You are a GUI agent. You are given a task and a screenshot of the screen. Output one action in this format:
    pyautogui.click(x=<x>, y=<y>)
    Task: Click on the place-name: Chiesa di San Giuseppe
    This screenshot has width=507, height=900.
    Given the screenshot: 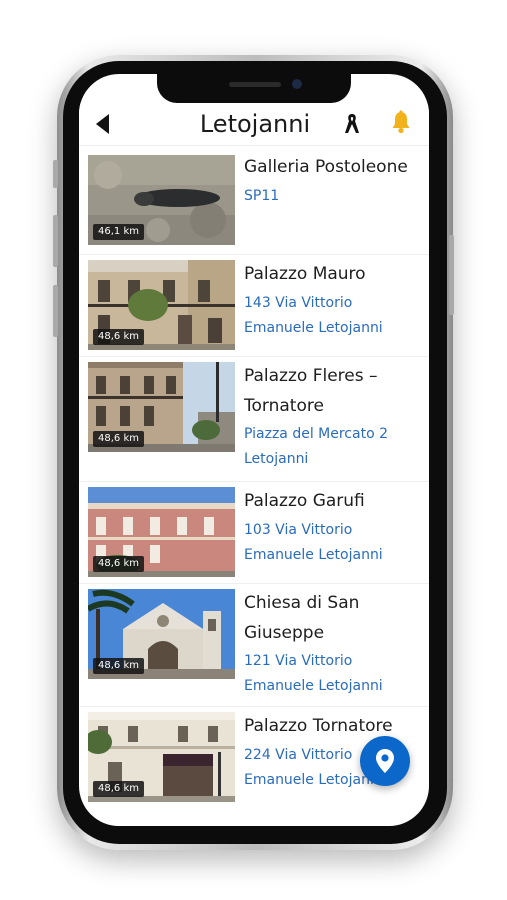 What is the action you would take?
    pyautogui.click(x=333, y=618)
    